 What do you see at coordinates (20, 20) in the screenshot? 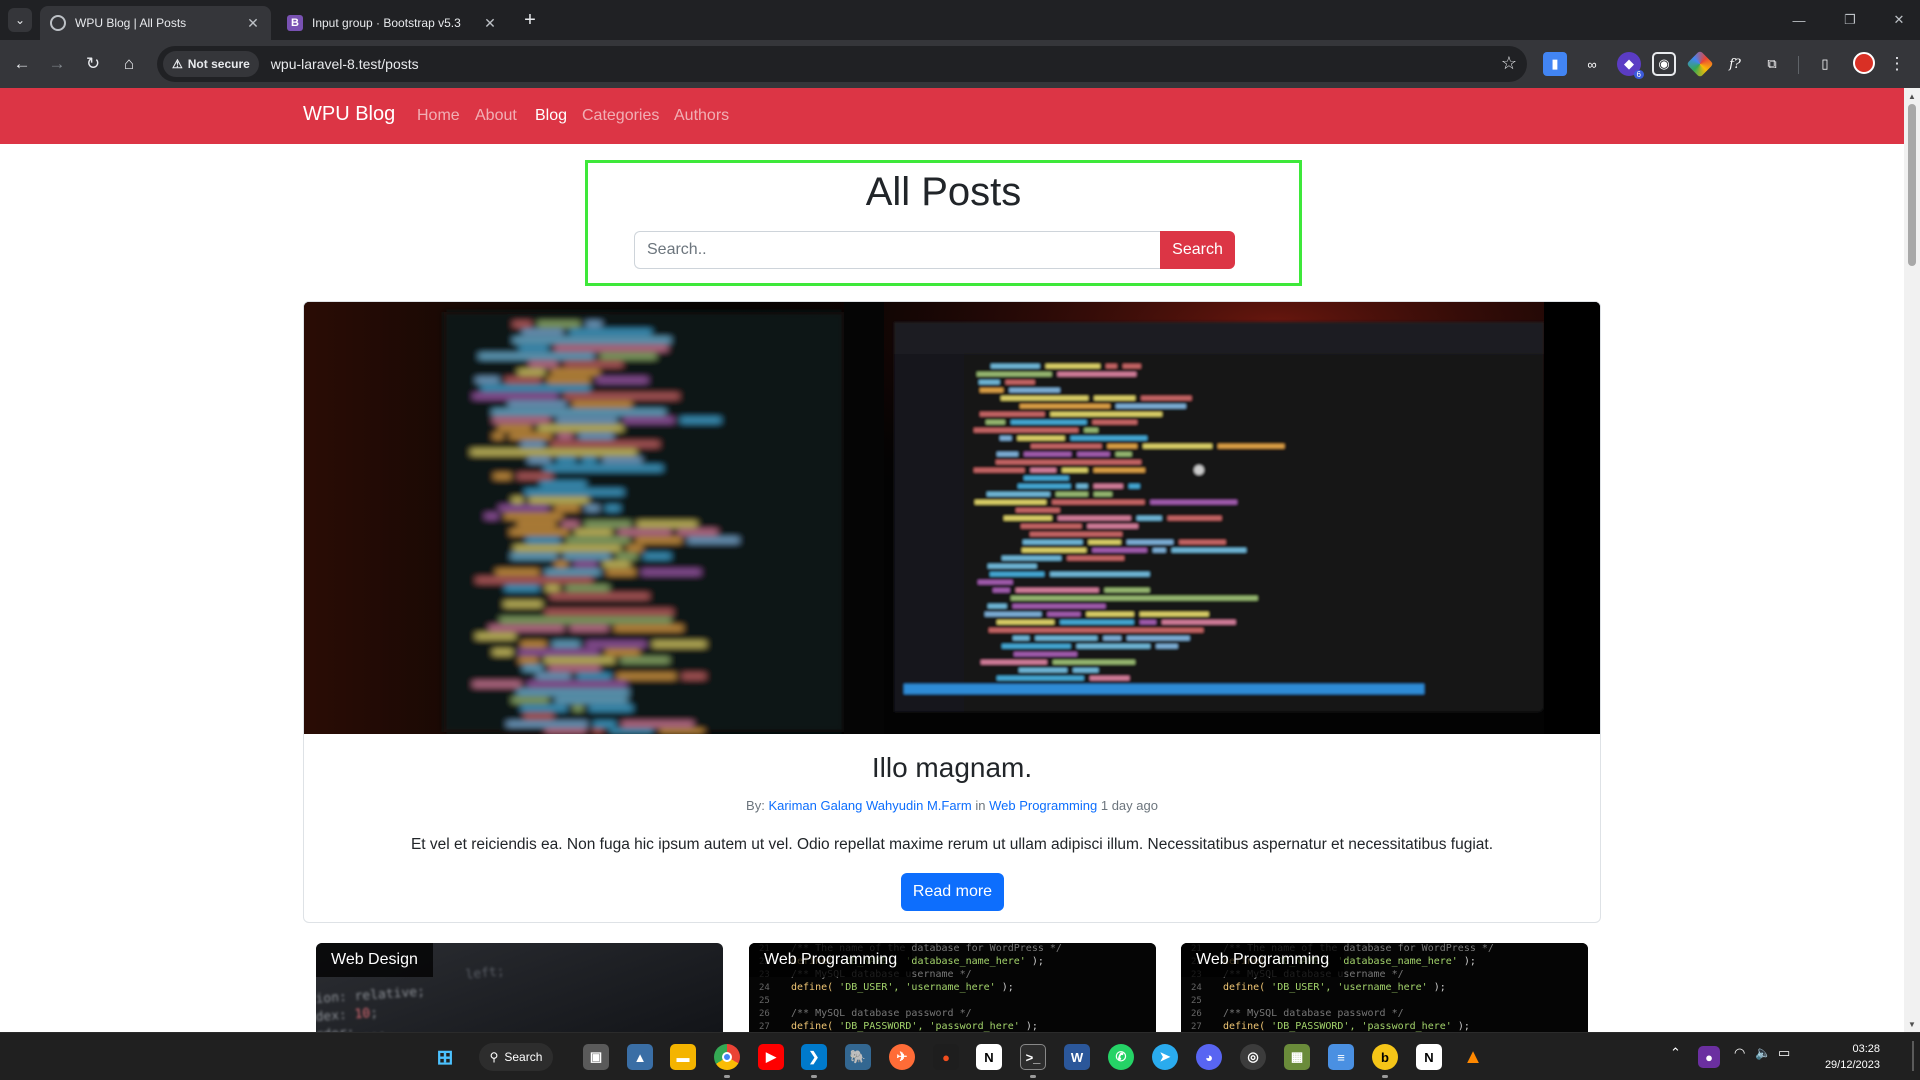
I see `tab-search-button: ⌄` at bounding box center [20, 20].